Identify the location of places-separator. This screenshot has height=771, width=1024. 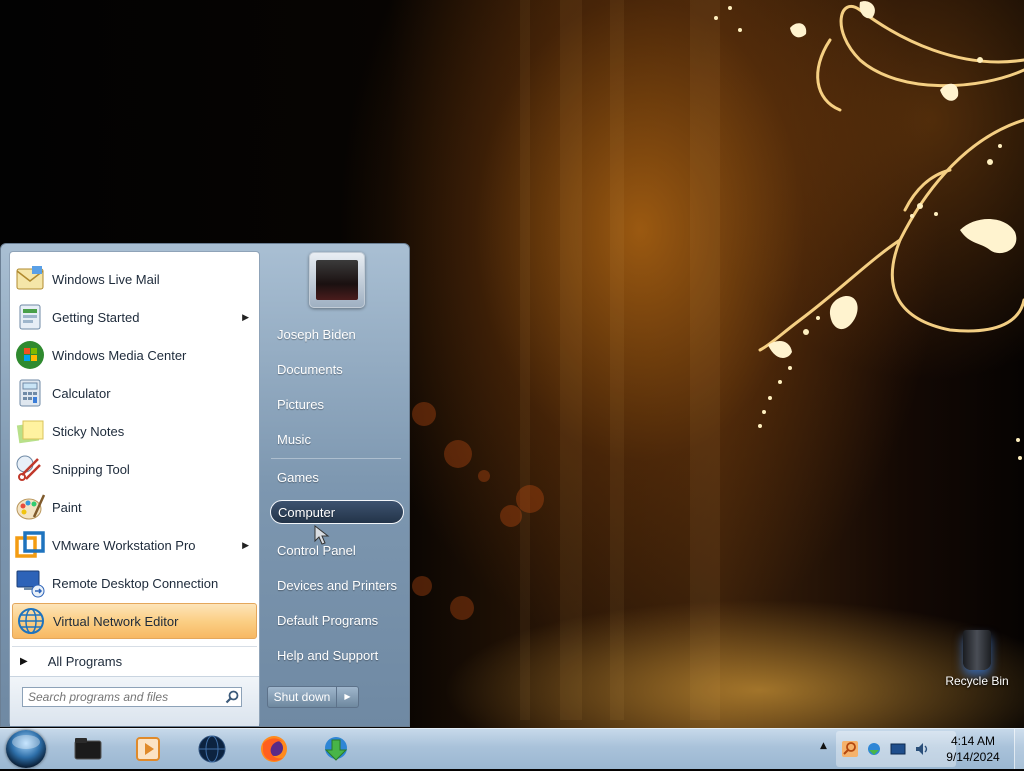
(336, 458).